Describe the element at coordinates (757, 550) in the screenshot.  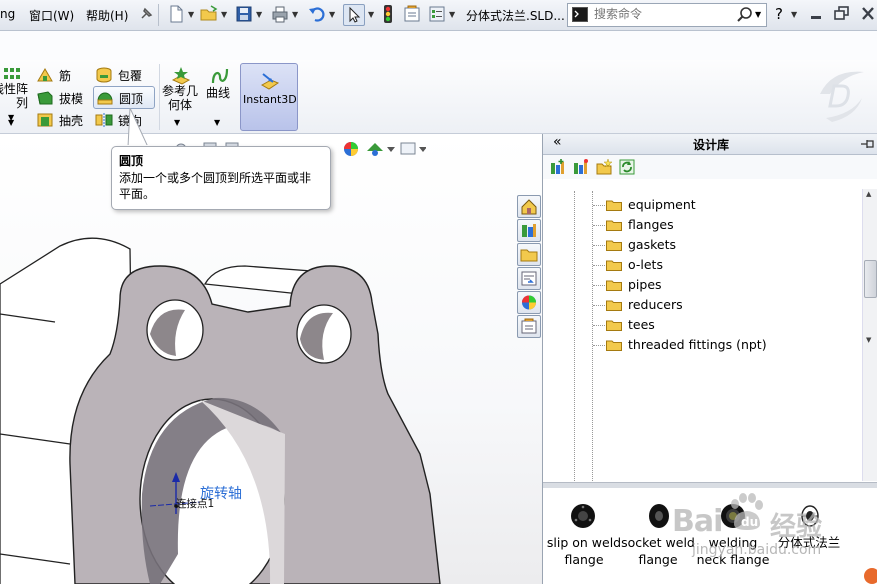
I see `watermark-url: jingyan.baidu.com` at that location.